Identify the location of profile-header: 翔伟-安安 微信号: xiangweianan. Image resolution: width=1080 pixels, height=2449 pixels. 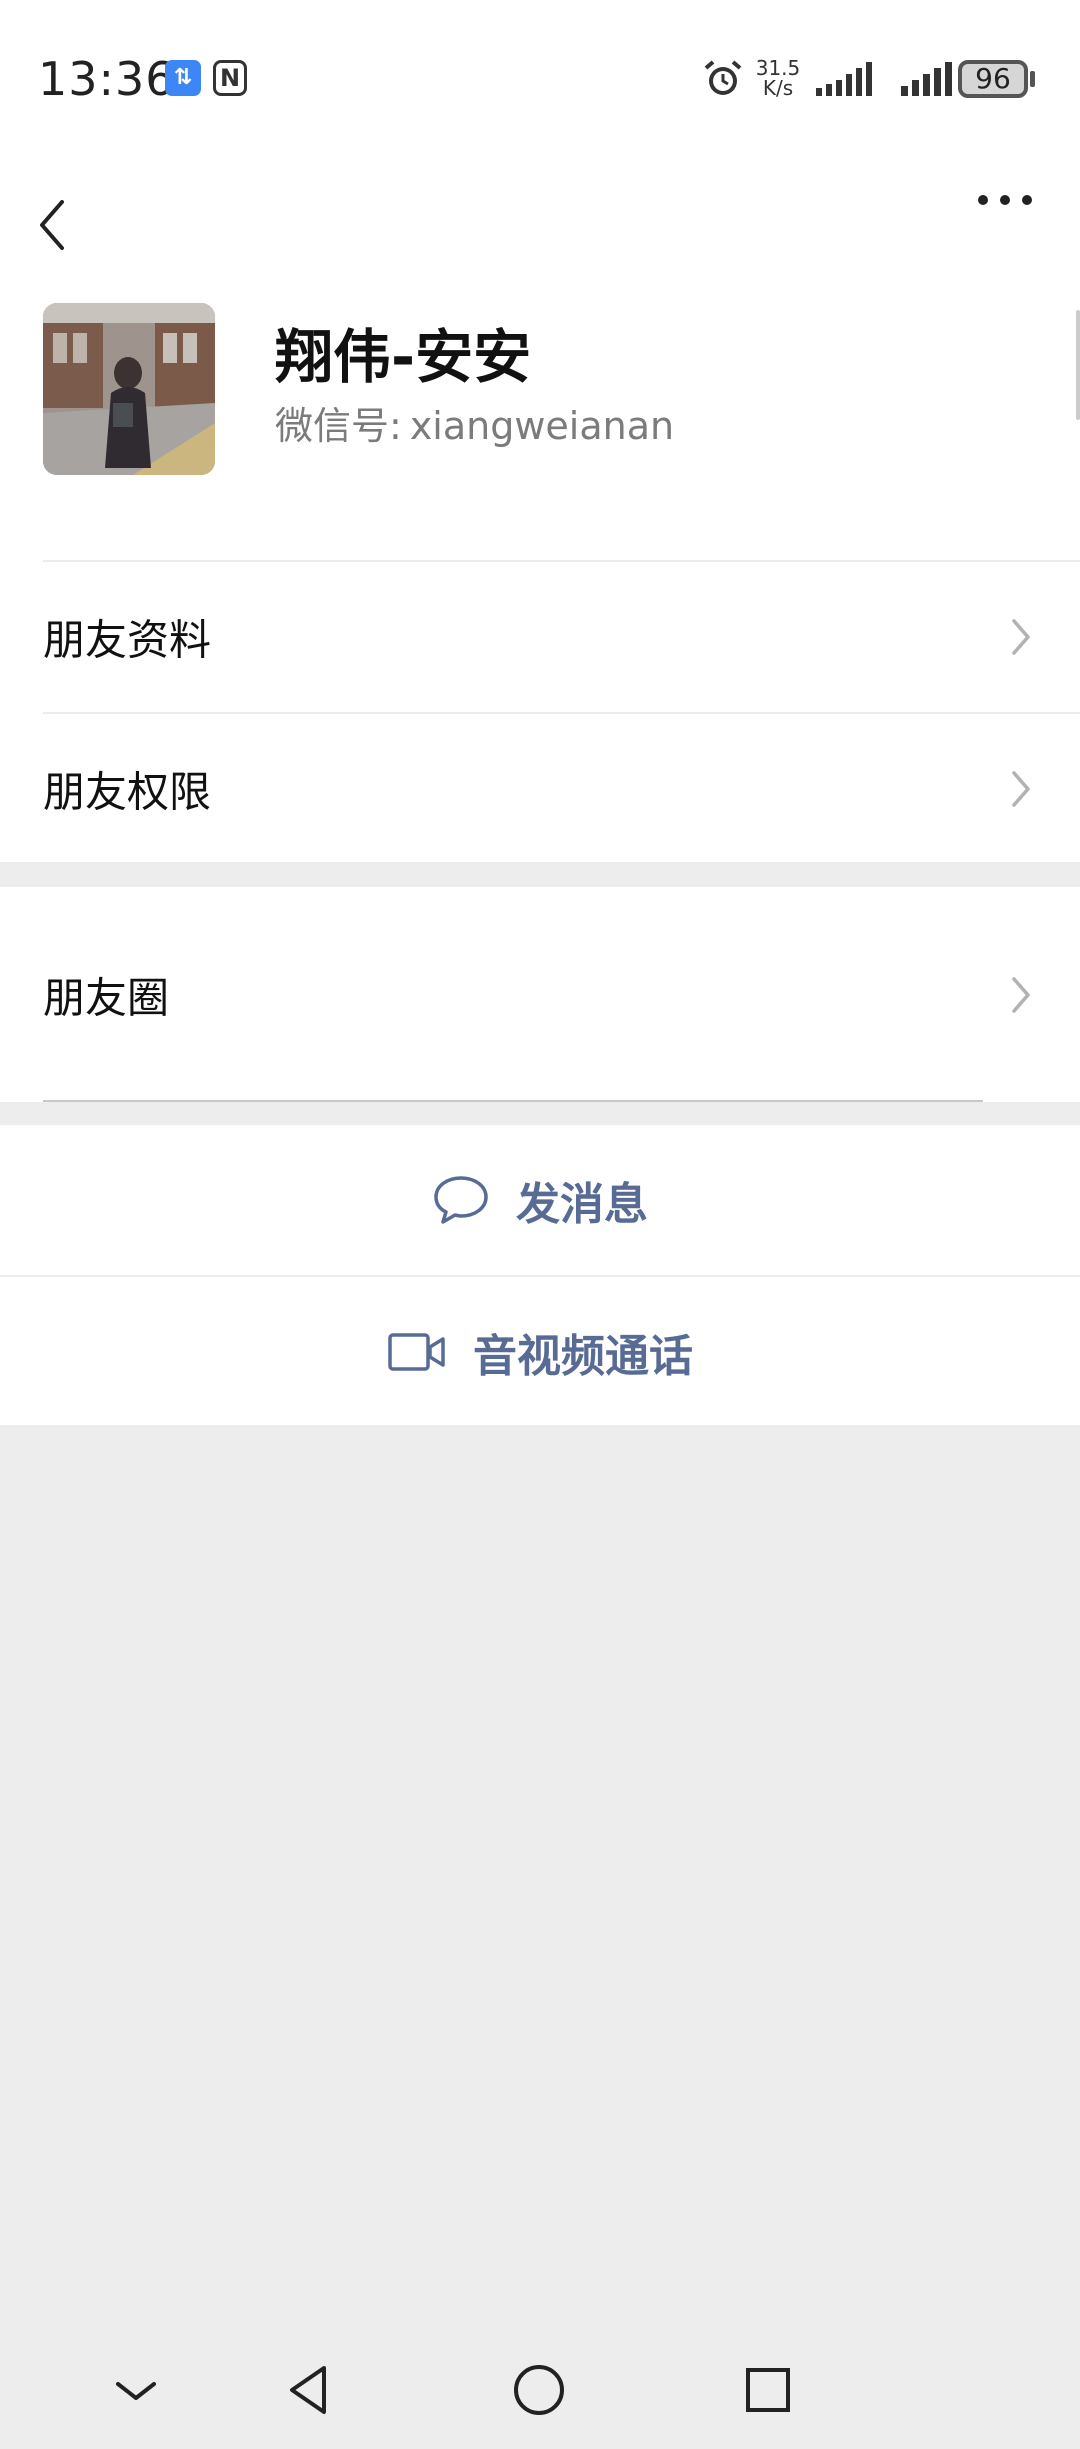
(540, 405).